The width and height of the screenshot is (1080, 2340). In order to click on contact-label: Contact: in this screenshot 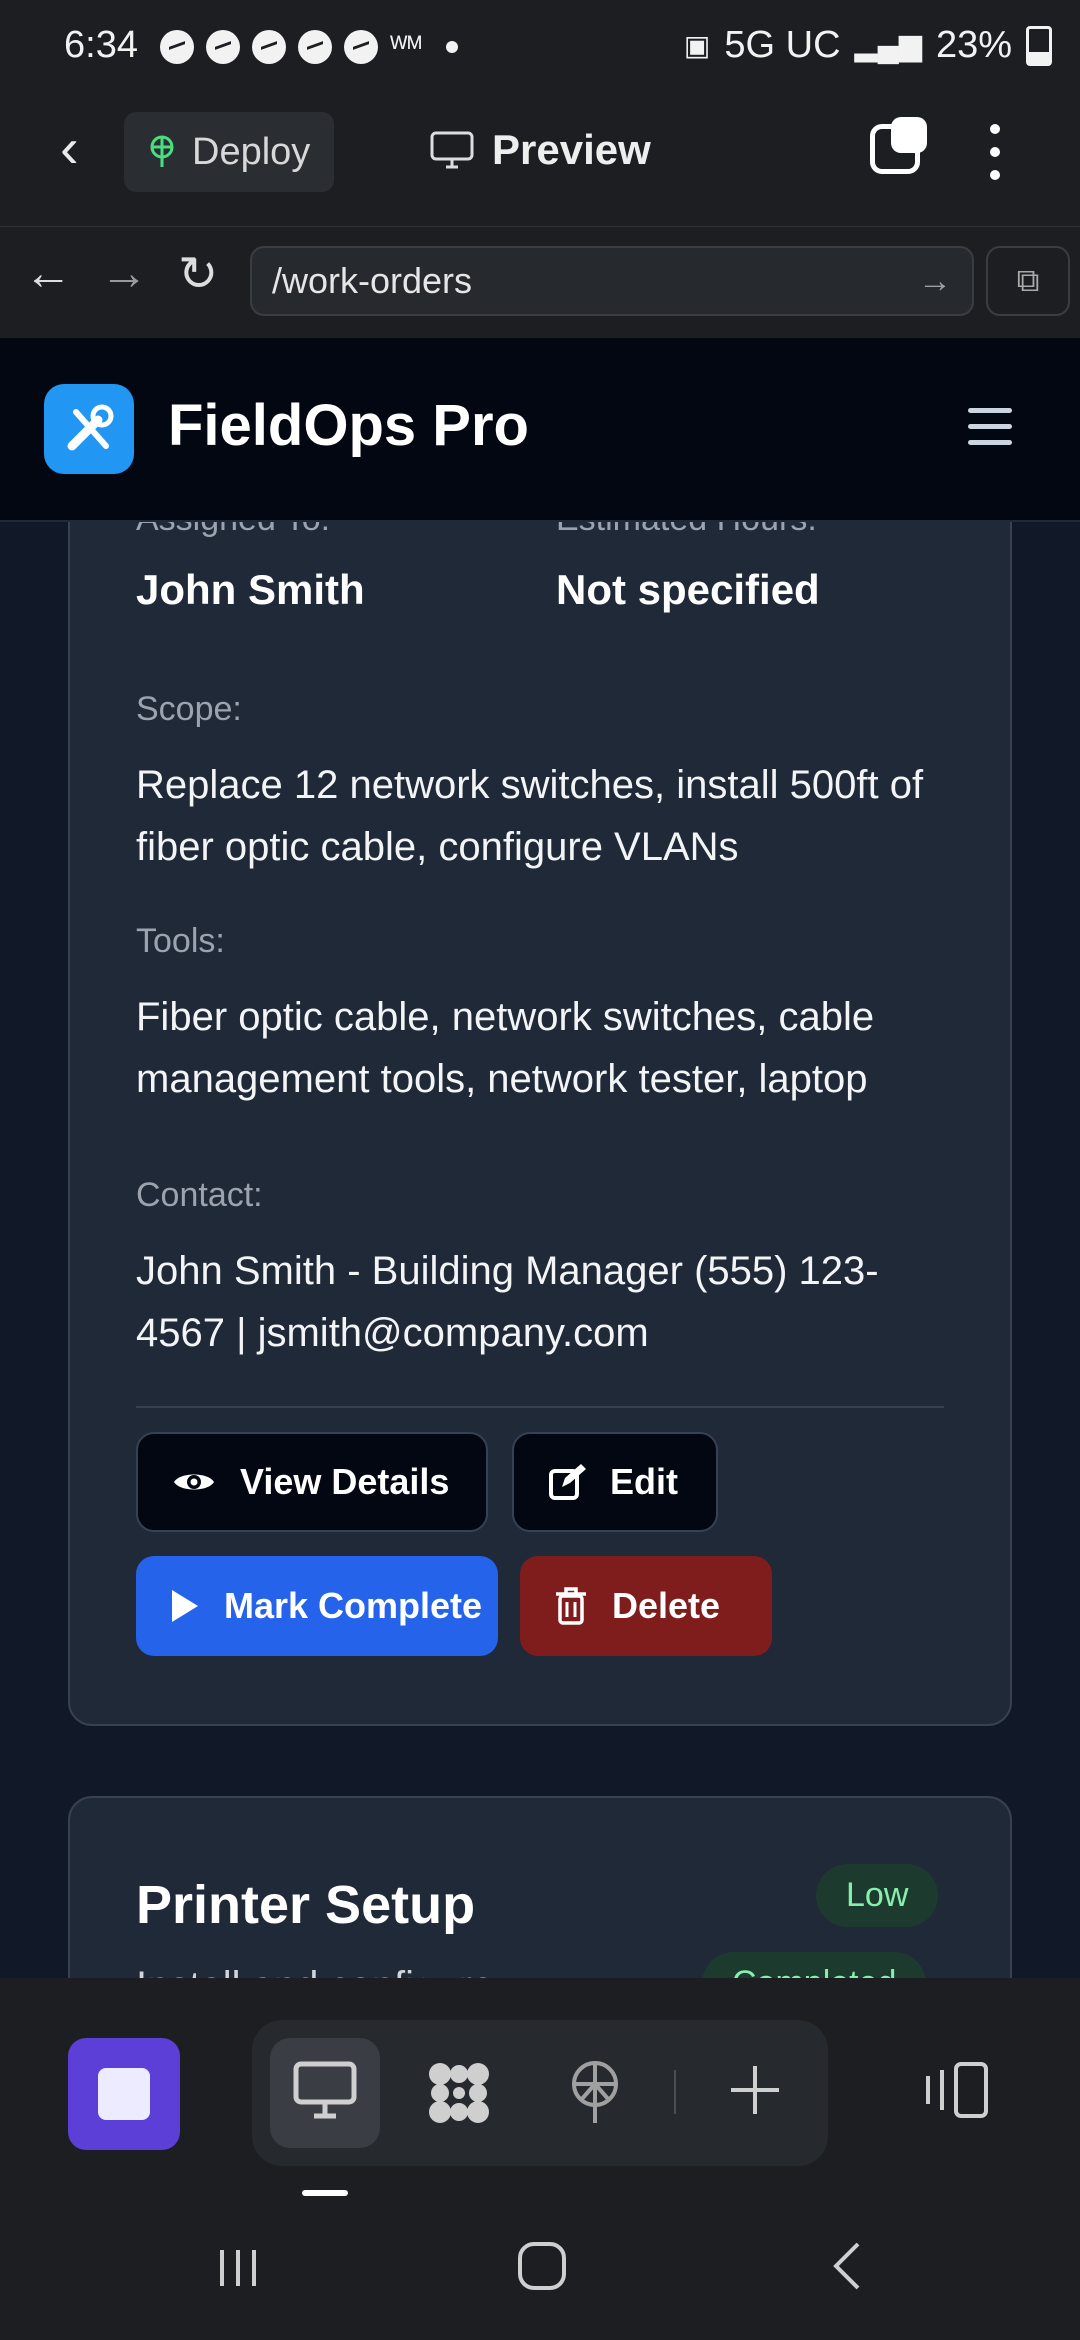, I will do `click(199, 1195)`.